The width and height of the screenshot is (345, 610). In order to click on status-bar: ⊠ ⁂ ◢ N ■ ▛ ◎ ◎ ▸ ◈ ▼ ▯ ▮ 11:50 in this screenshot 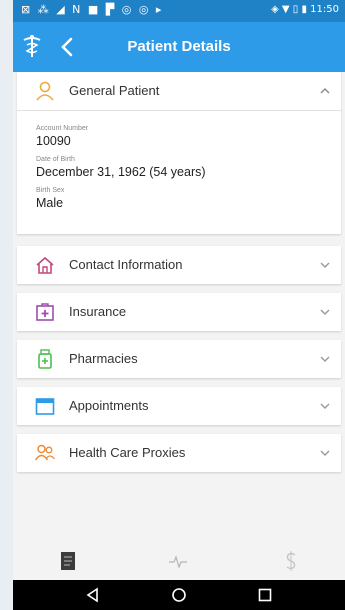, I will do `click(179, 11)`.